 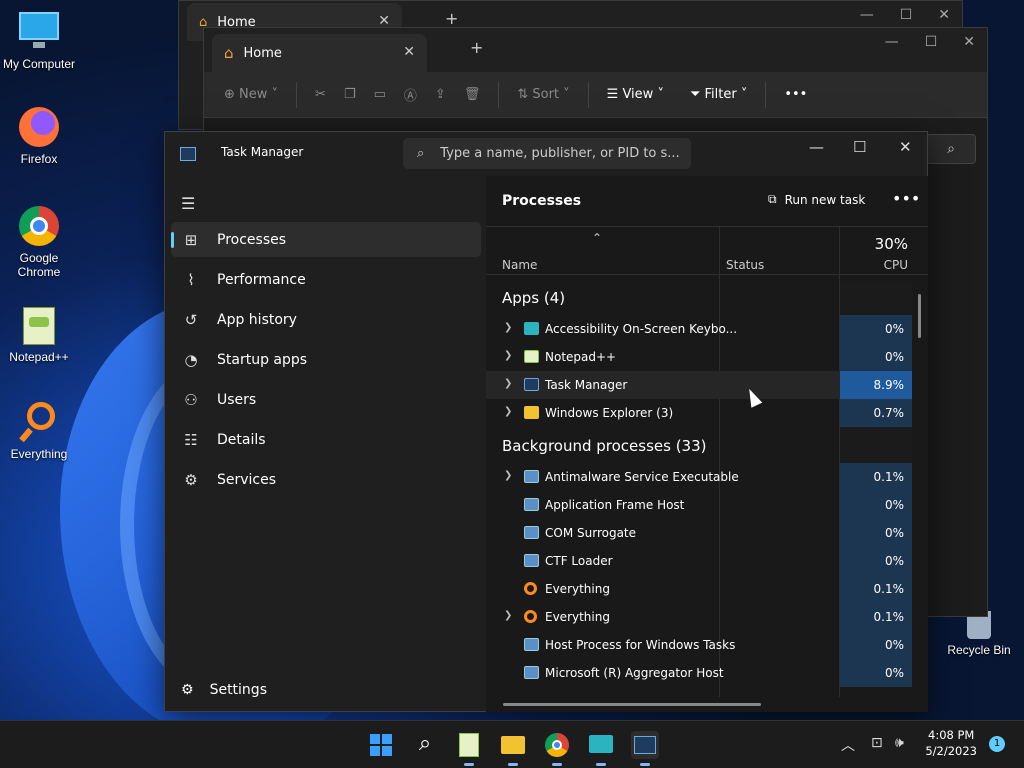 What do you see at coordinates (951, 735) in the screenshot?
I see `time: 4:08 PM` at bounding box center [951, 735].